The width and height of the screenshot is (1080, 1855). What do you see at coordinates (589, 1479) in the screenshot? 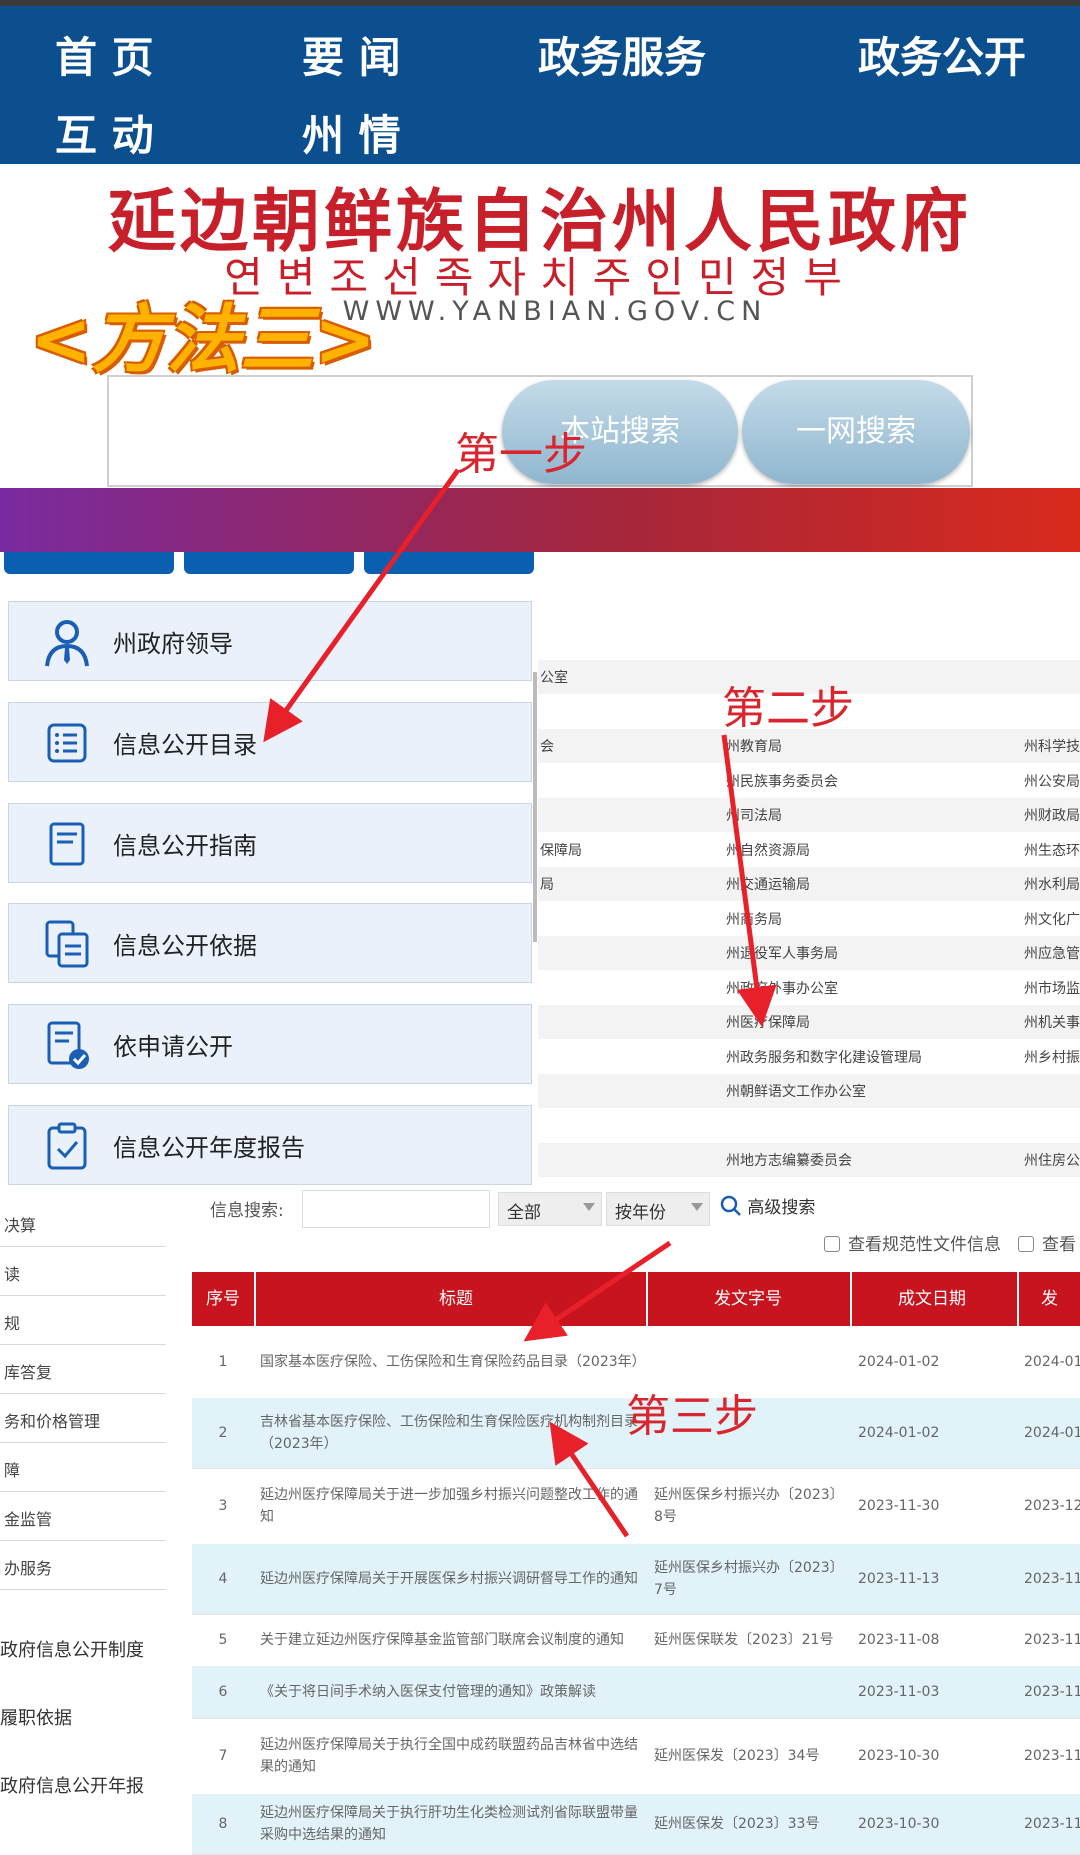
I see `step-three-arrow-b` at bounding box center [589, 1479].